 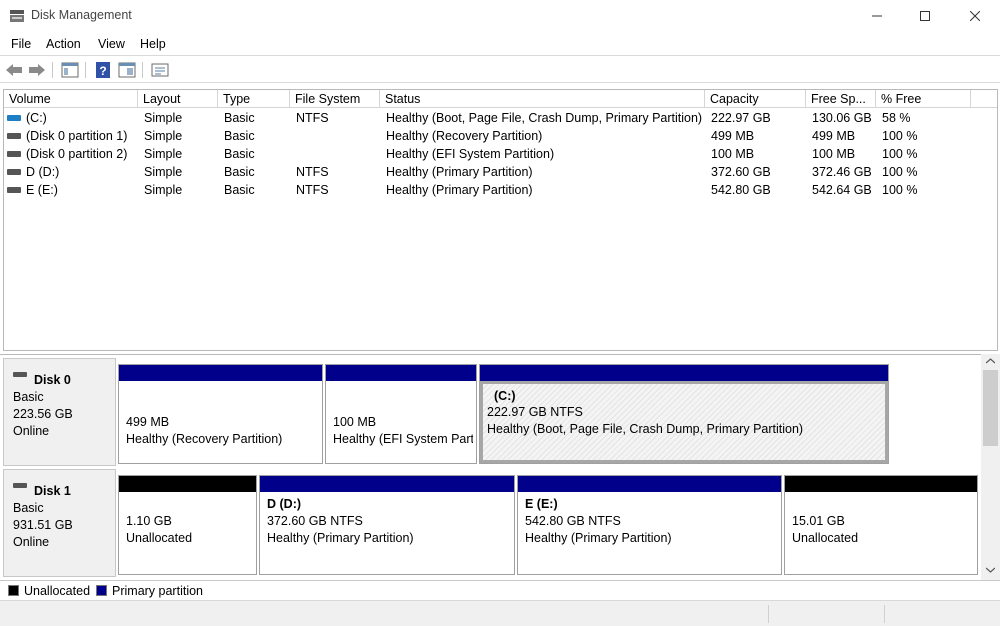 I want to click on settings-list-icon, so click(x=160, y=70).